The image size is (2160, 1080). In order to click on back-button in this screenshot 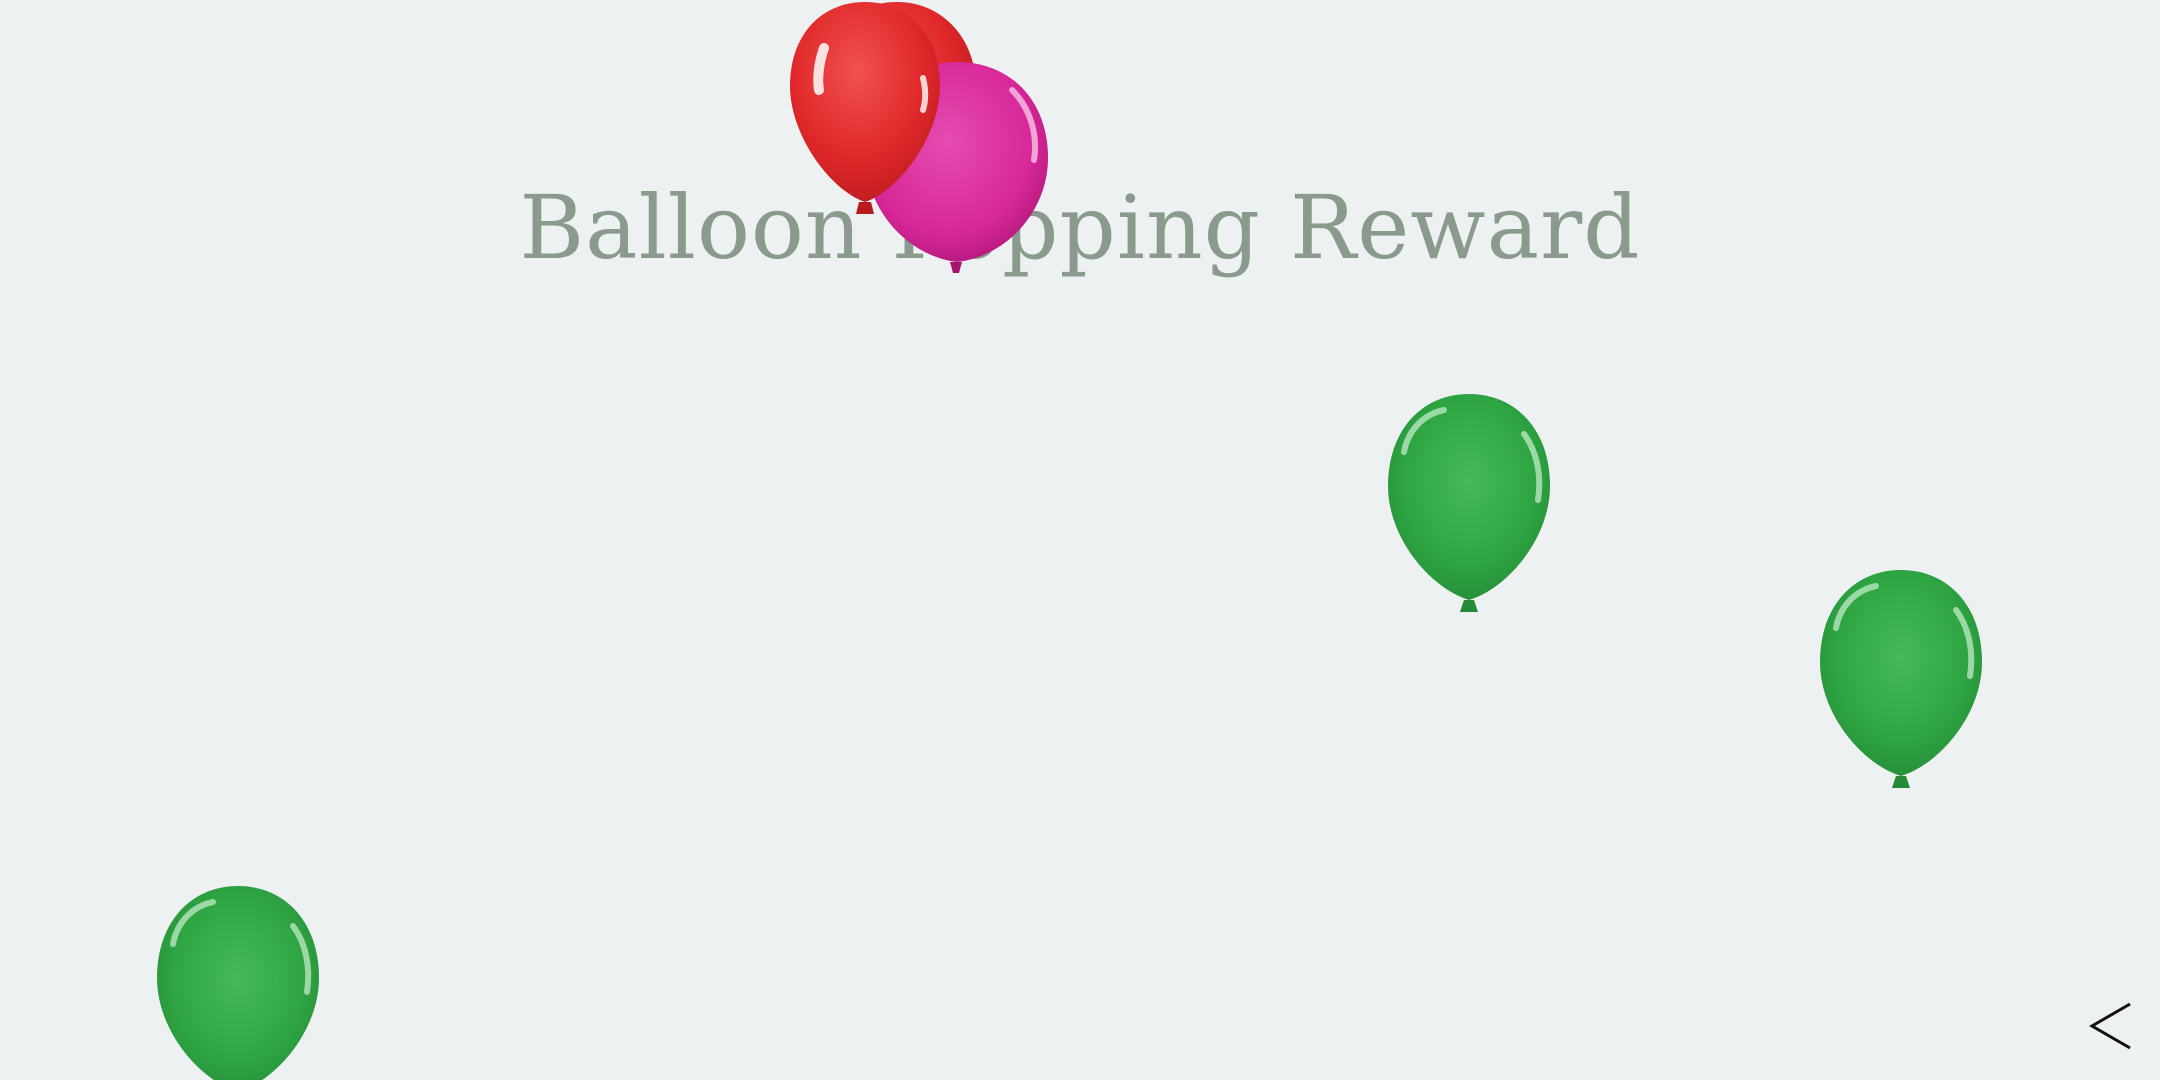, I will do `click(2110, 1026)`.